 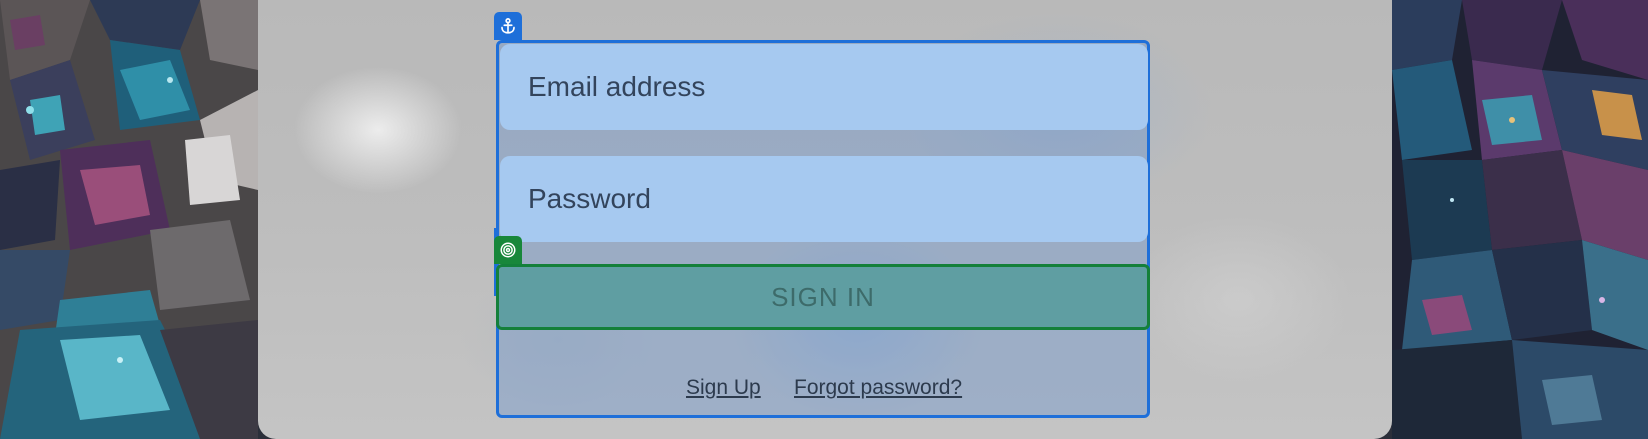 I want to click on password-field, so click(x=824, y=199).